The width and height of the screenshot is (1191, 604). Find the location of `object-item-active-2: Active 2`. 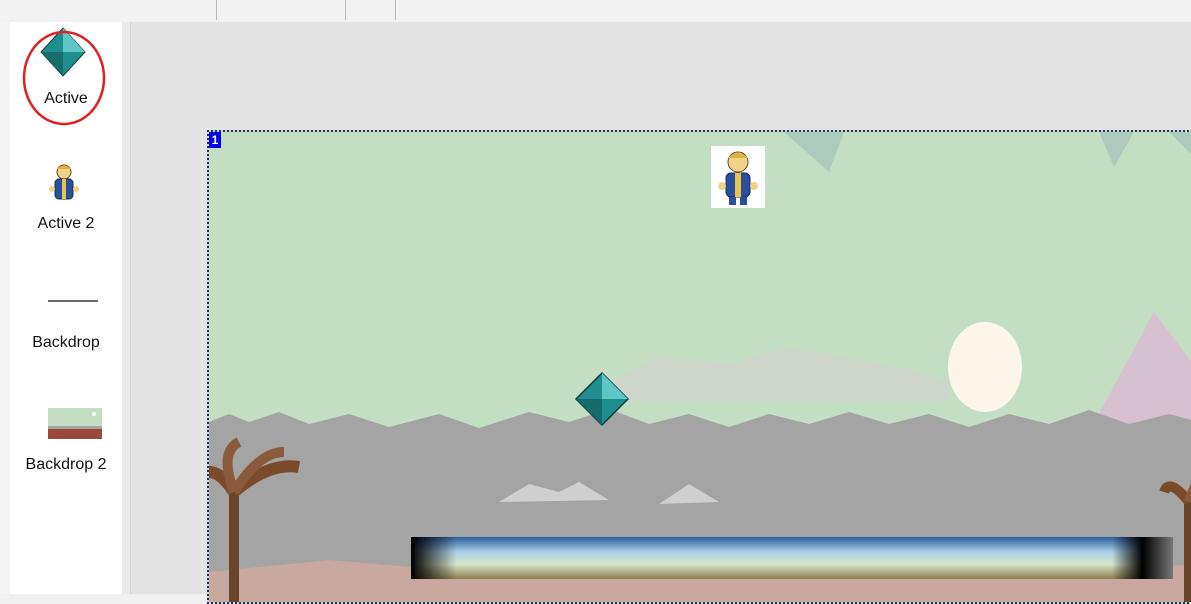

object-item-active-2: Active 2 is located at coordinates (66, 204).